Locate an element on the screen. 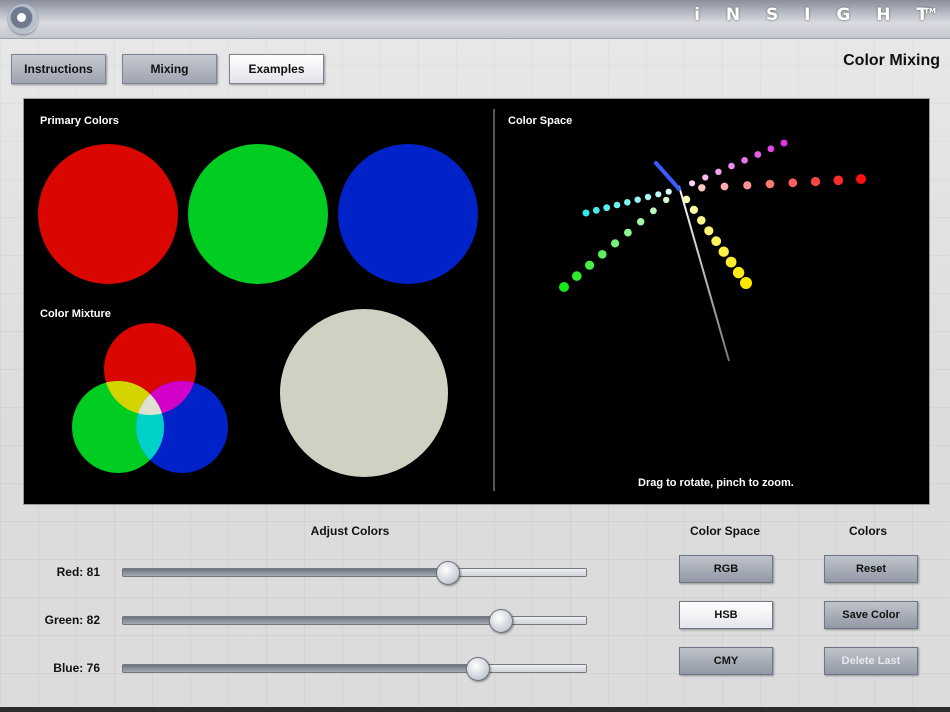  colors-title: Colors is located at coordinates (867, 531).